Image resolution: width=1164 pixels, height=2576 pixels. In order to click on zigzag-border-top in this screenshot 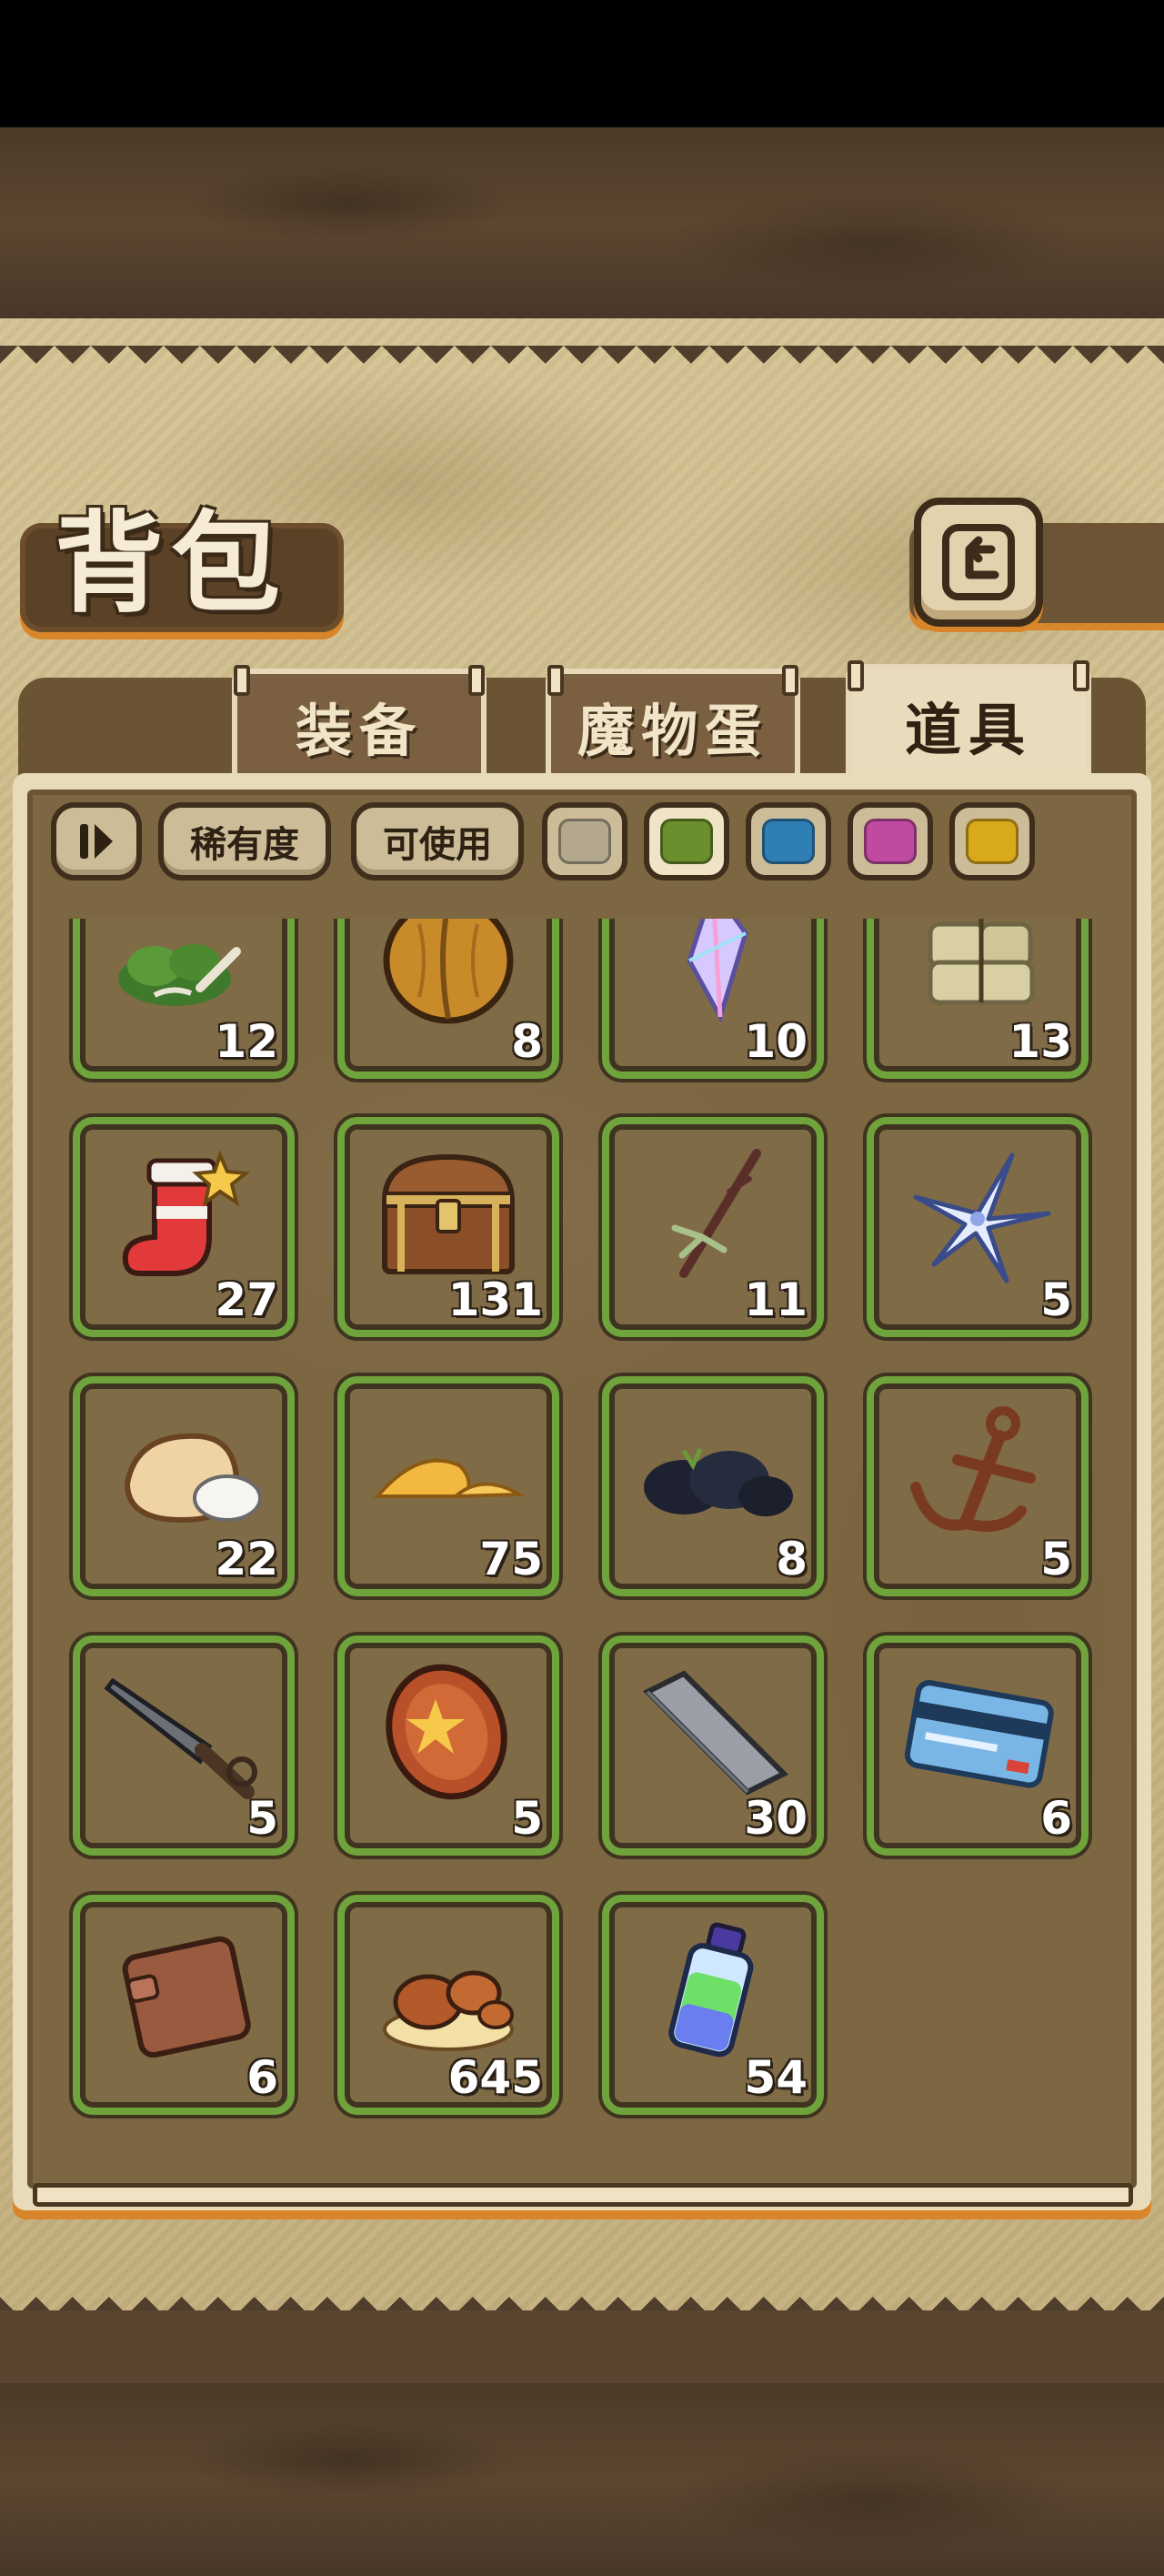, I will do `click(582, 364)`.